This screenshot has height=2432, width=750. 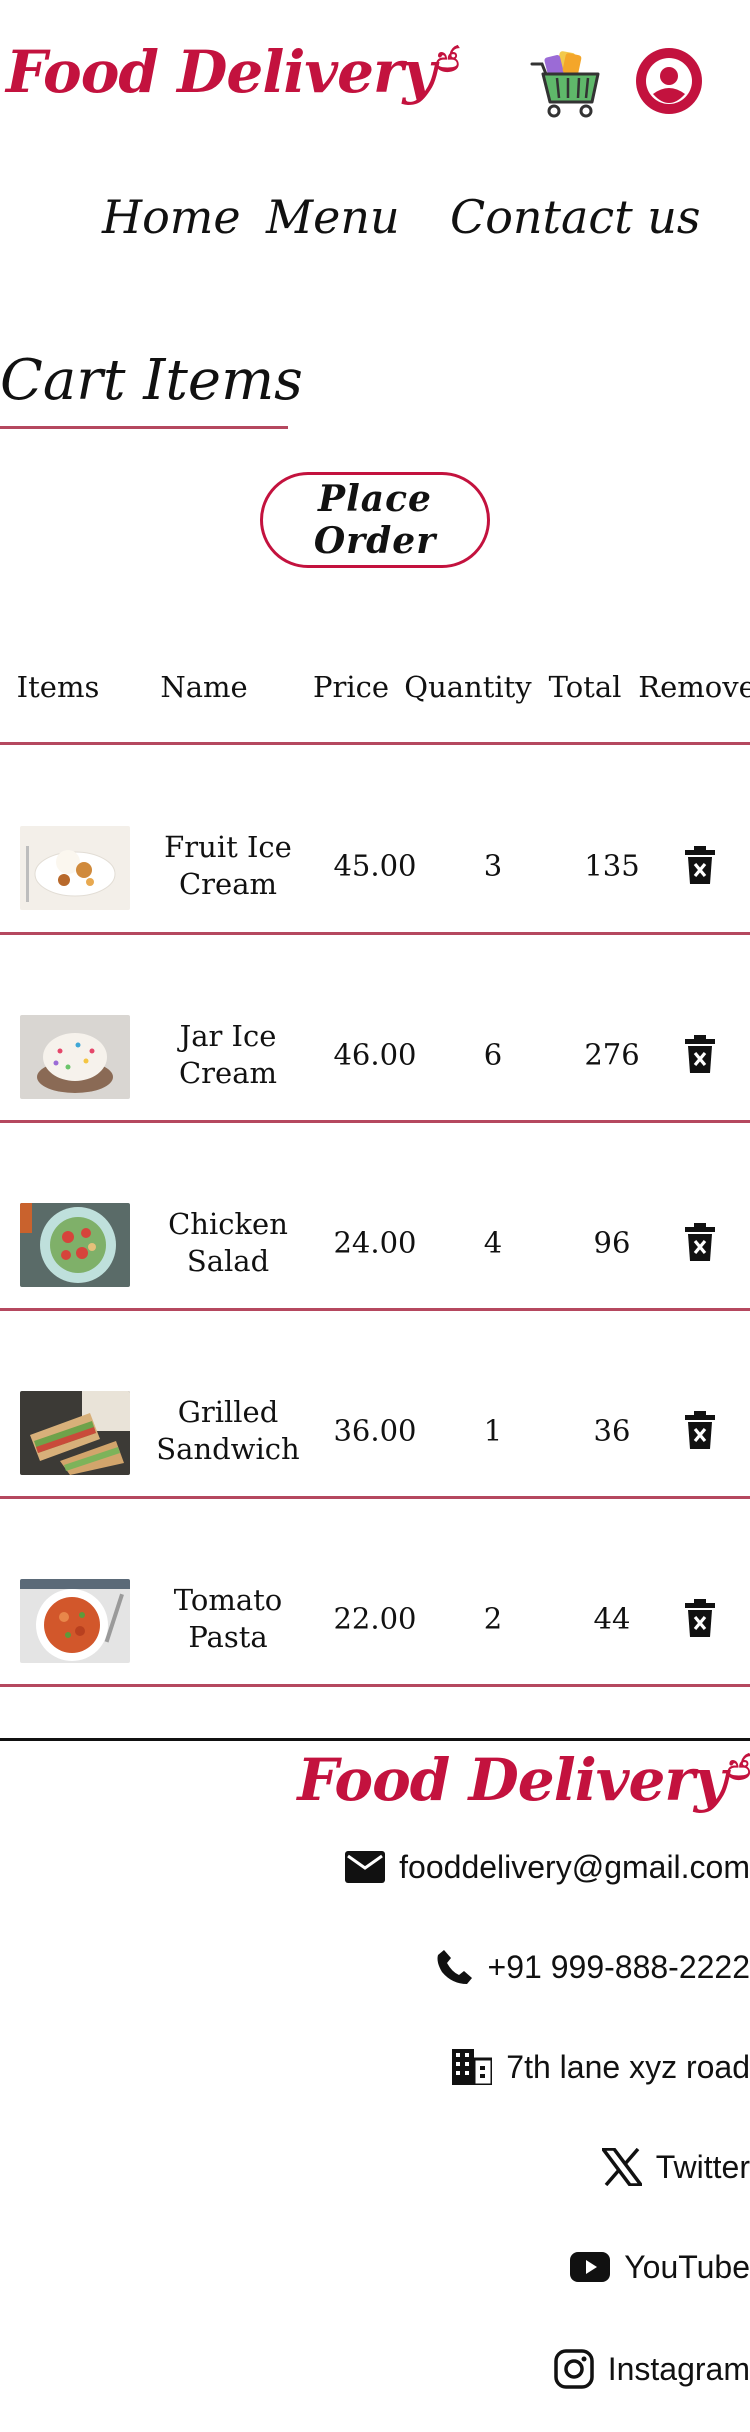 I want to click on youtube-icon, so click(x=590, y=2267).